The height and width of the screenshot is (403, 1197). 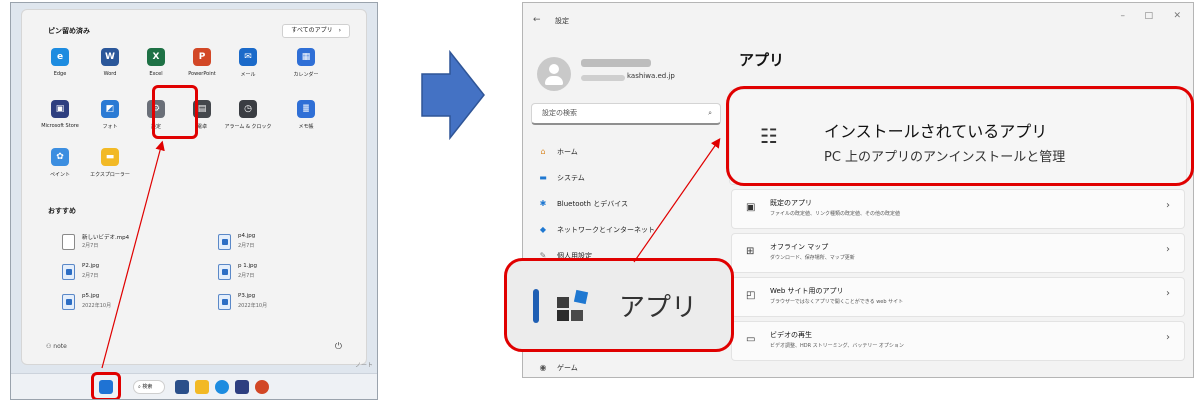 What do you see at coordinates (799, 247) in the screenshot?
I see `settings-card-title: オフライン マップ` at bounding box center [799, 247].